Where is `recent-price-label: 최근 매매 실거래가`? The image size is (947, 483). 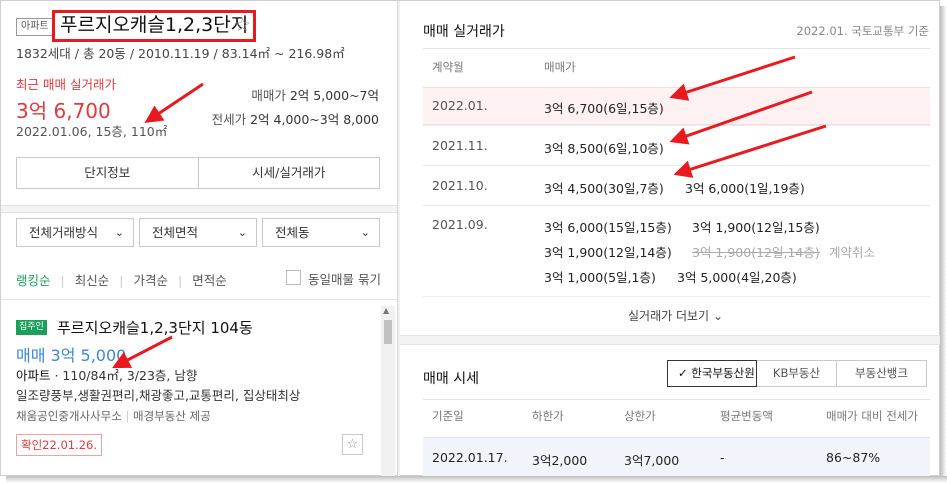
recent-price-label: 최근 매매 실거래가 is located at coordinates (66, 84).